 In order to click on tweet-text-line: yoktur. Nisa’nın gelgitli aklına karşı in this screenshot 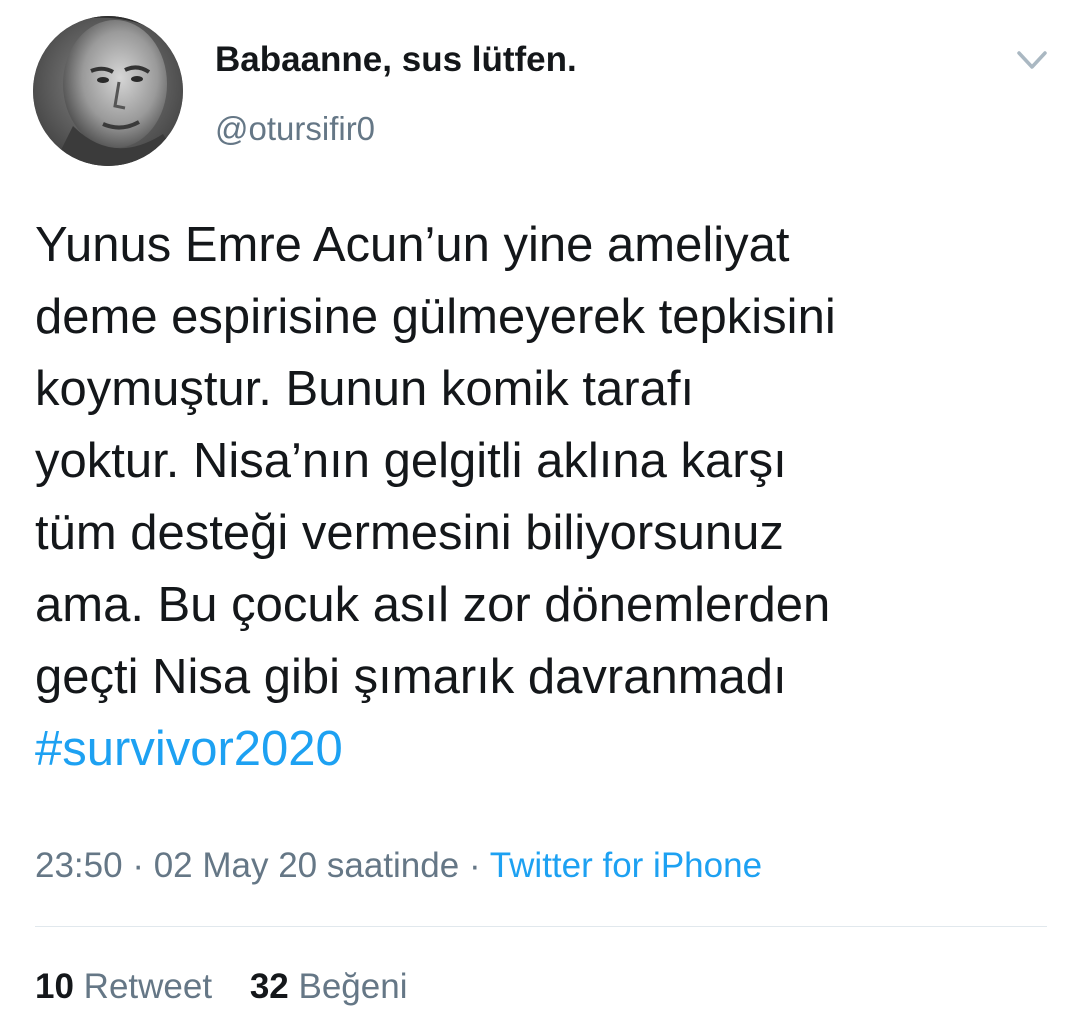, I will do `click(411, 461)`.